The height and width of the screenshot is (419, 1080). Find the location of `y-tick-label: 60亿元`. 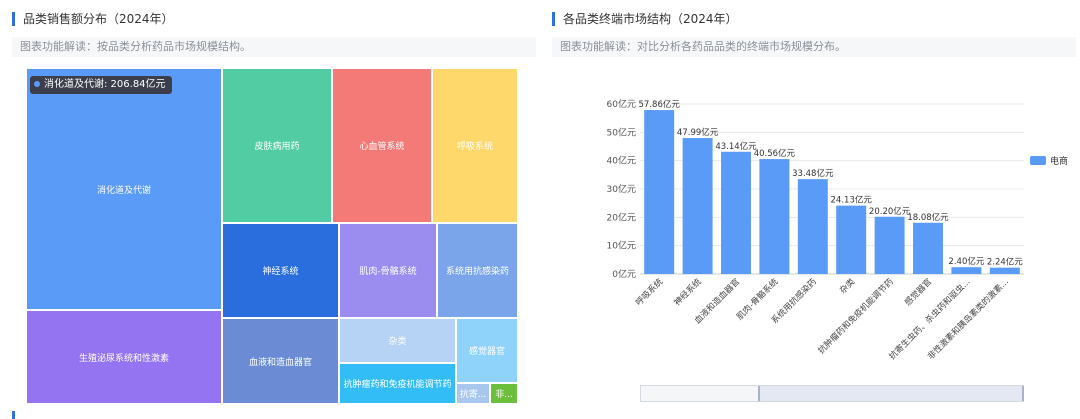

y-tick-label: 60亿元 is located at coordinates (621, 104).